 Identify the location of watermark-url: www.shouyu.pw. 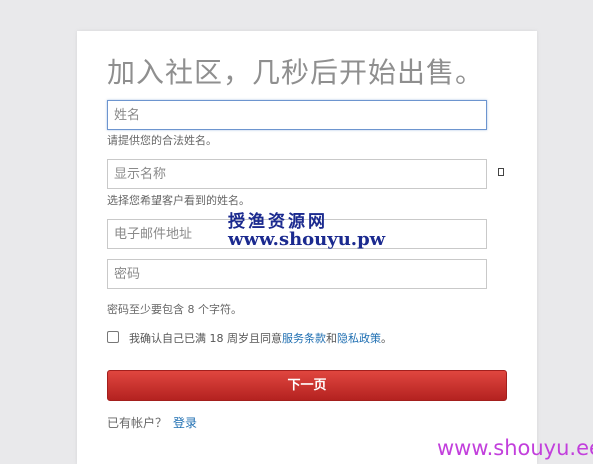
(307, 239).